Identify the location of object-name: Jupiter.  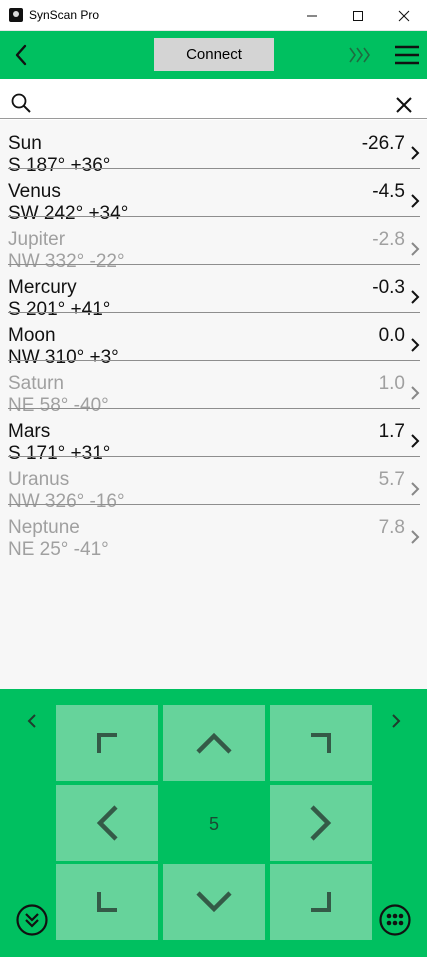
(37, 239).